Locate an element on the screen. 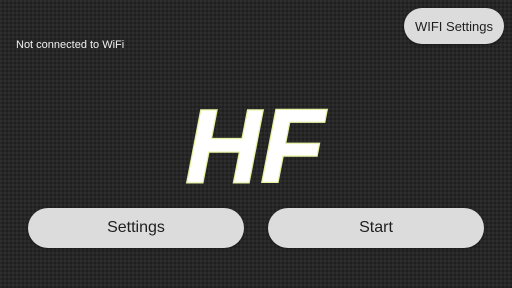 Image resolution: width=512 pixels, height=288 pixels. app-logo: HF is located at coordinates (255, 144).